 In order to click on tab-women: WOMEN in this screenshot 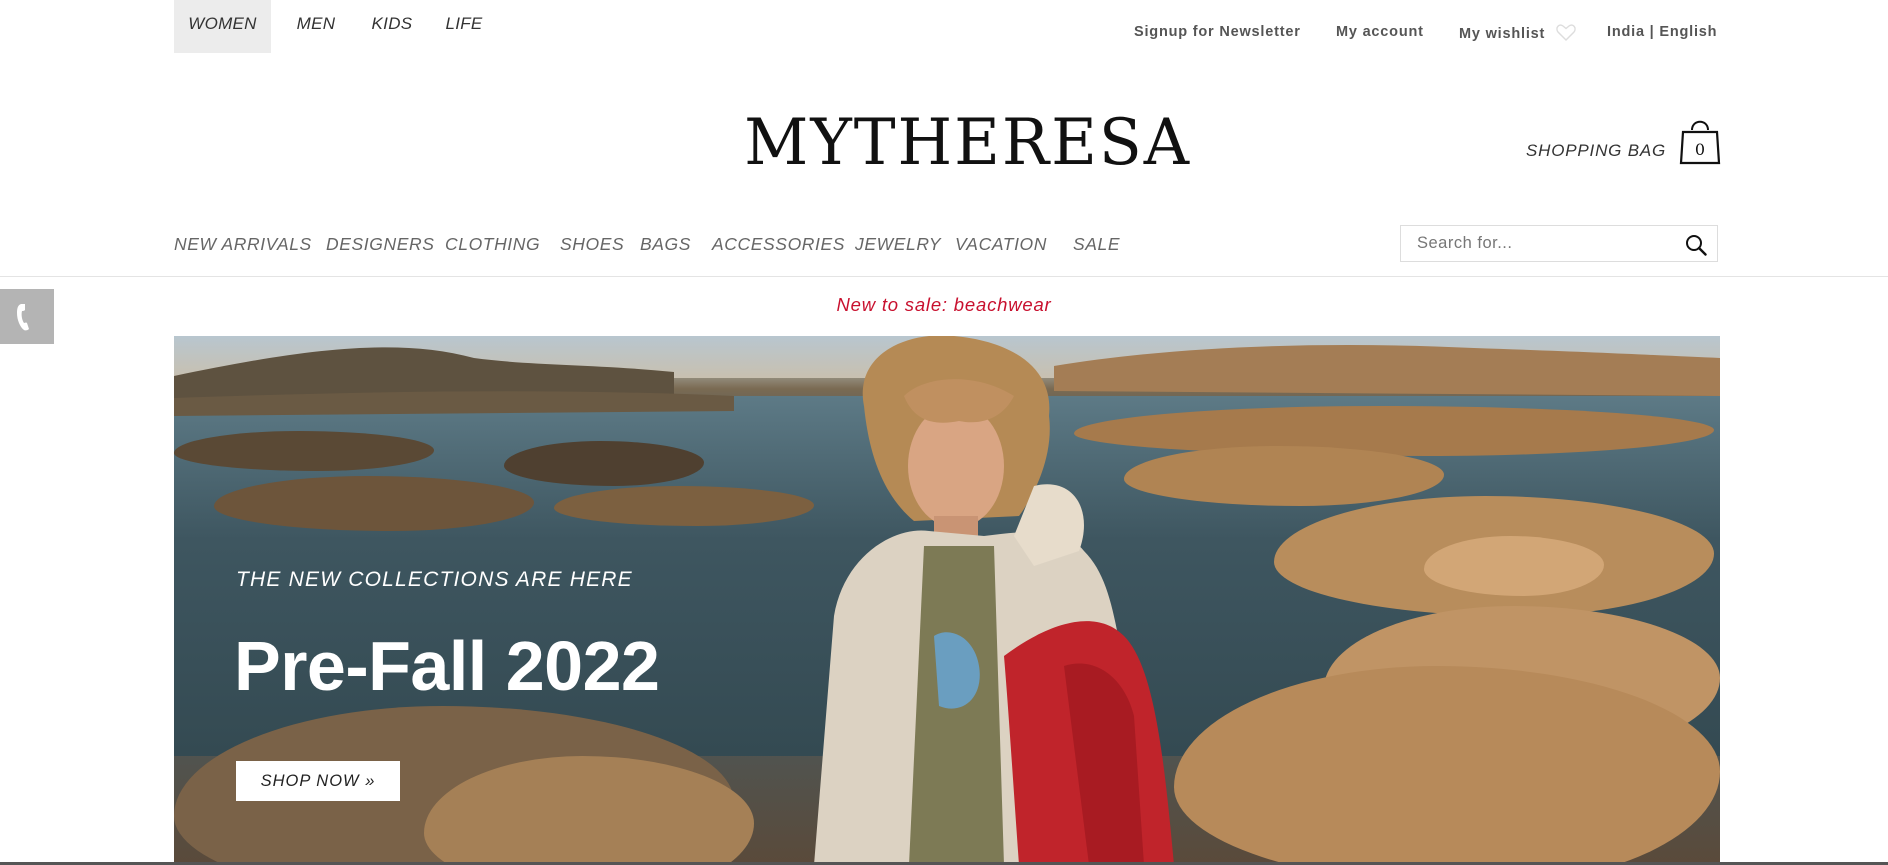, I will do `click(222, 26)`.